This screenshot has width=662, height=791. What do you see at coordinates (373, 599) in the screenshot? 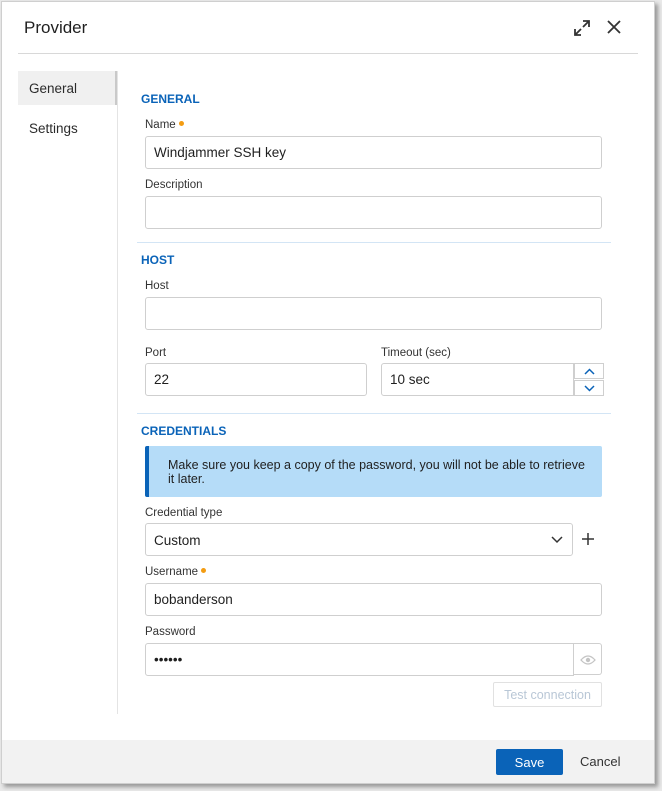
I see `username-input` at bounding box center [373, 599].